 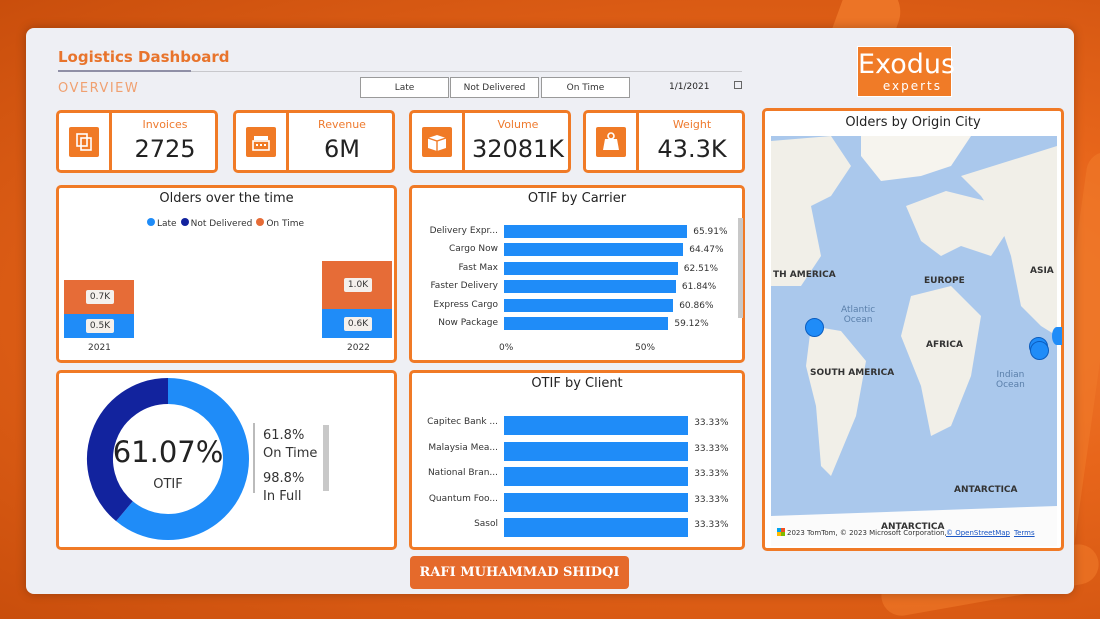 I want to click on osm-link: © OpenStreetMap, so click(x=978, y=533).